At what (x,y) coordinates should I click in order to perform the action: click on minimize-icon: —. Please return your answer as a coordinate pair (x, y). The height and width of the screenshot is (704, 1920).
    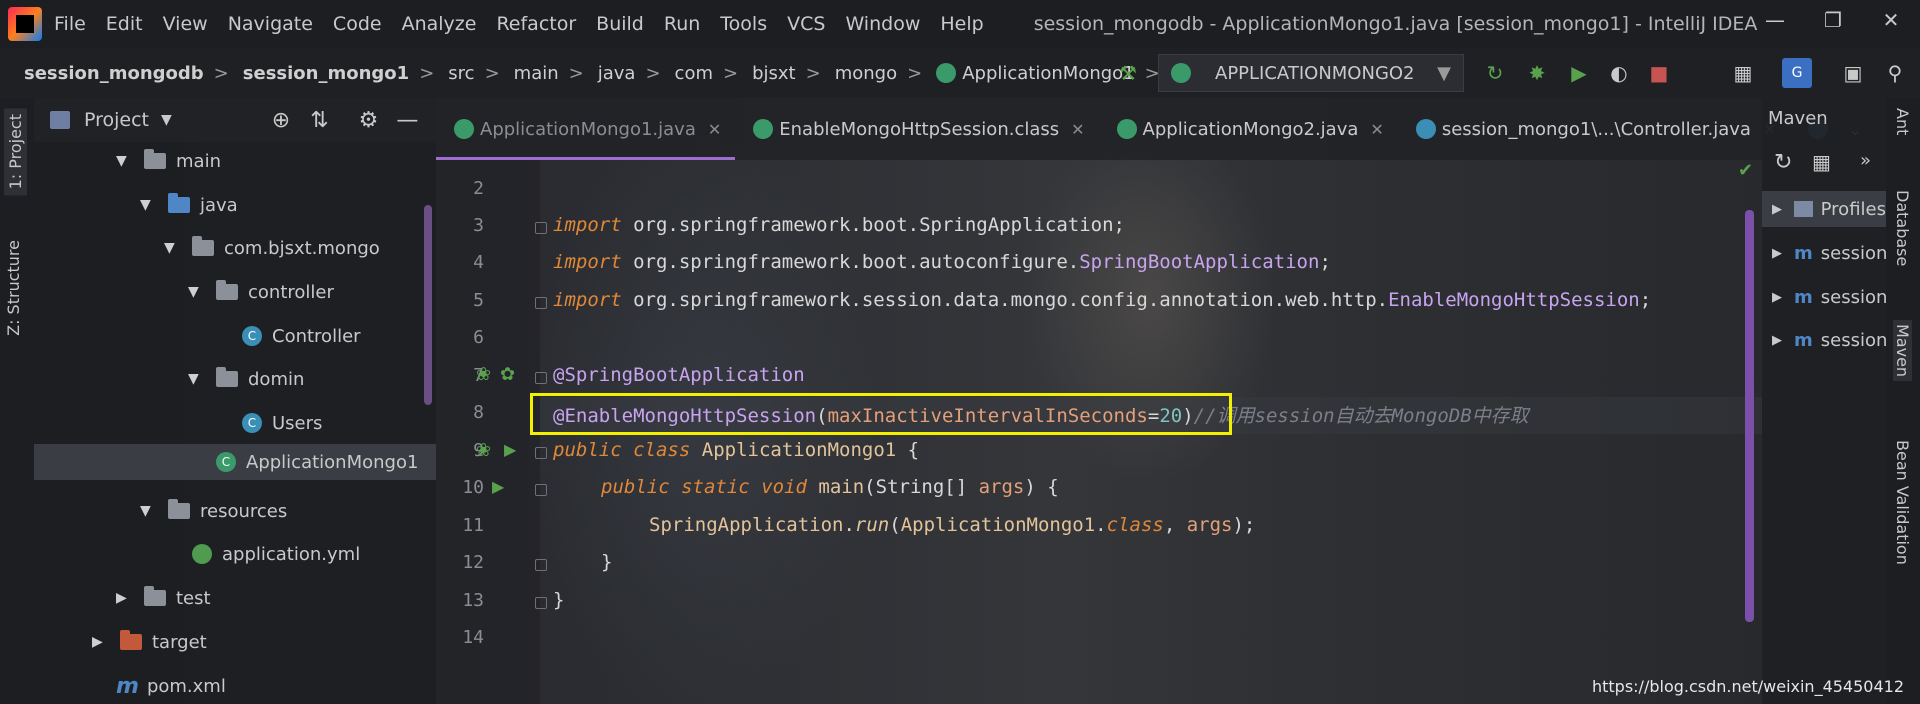
    Looking at the image, I should click on (1775, 20).